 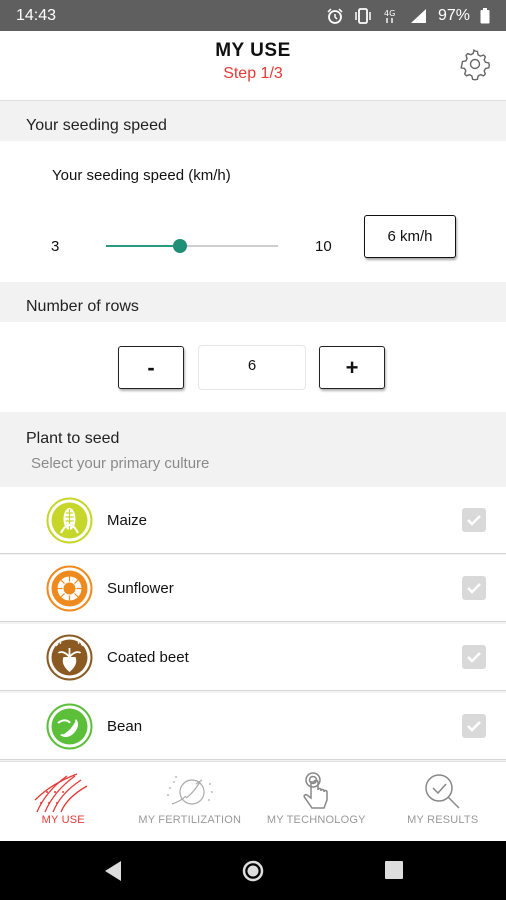 What do you see at coordinates (352, 367) in the screenshot?
I see `increment-rows-button: +` at bounding box center [352, 367].